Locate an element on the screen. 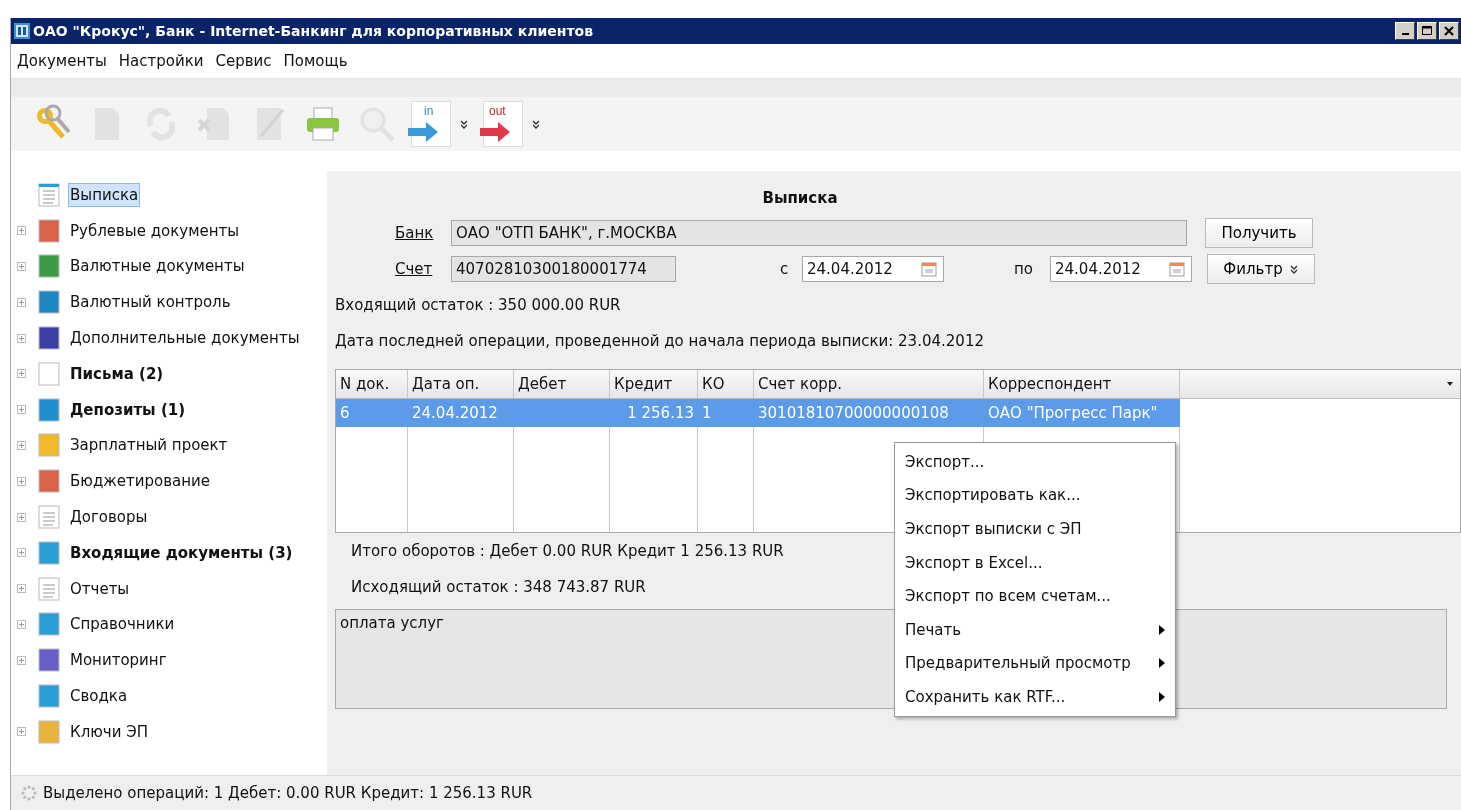 This screenshot has height=810, width=1461. column-header: Корреспондент is located at coordinates (1082, 384).